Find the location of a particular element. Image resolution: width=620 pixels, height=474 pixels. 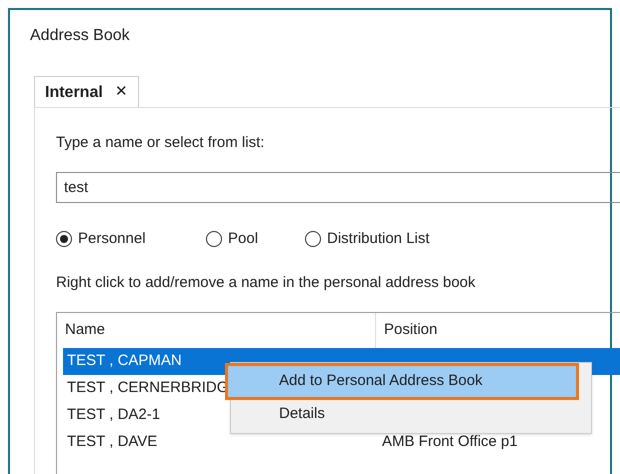

column-header: Position is located at coordinates (498, 330).